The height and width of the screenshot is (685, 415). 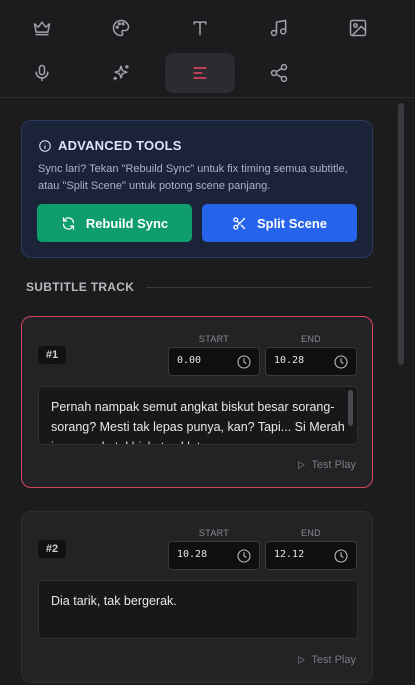 I want to click on tool-voice, so click(x=42, y=73).